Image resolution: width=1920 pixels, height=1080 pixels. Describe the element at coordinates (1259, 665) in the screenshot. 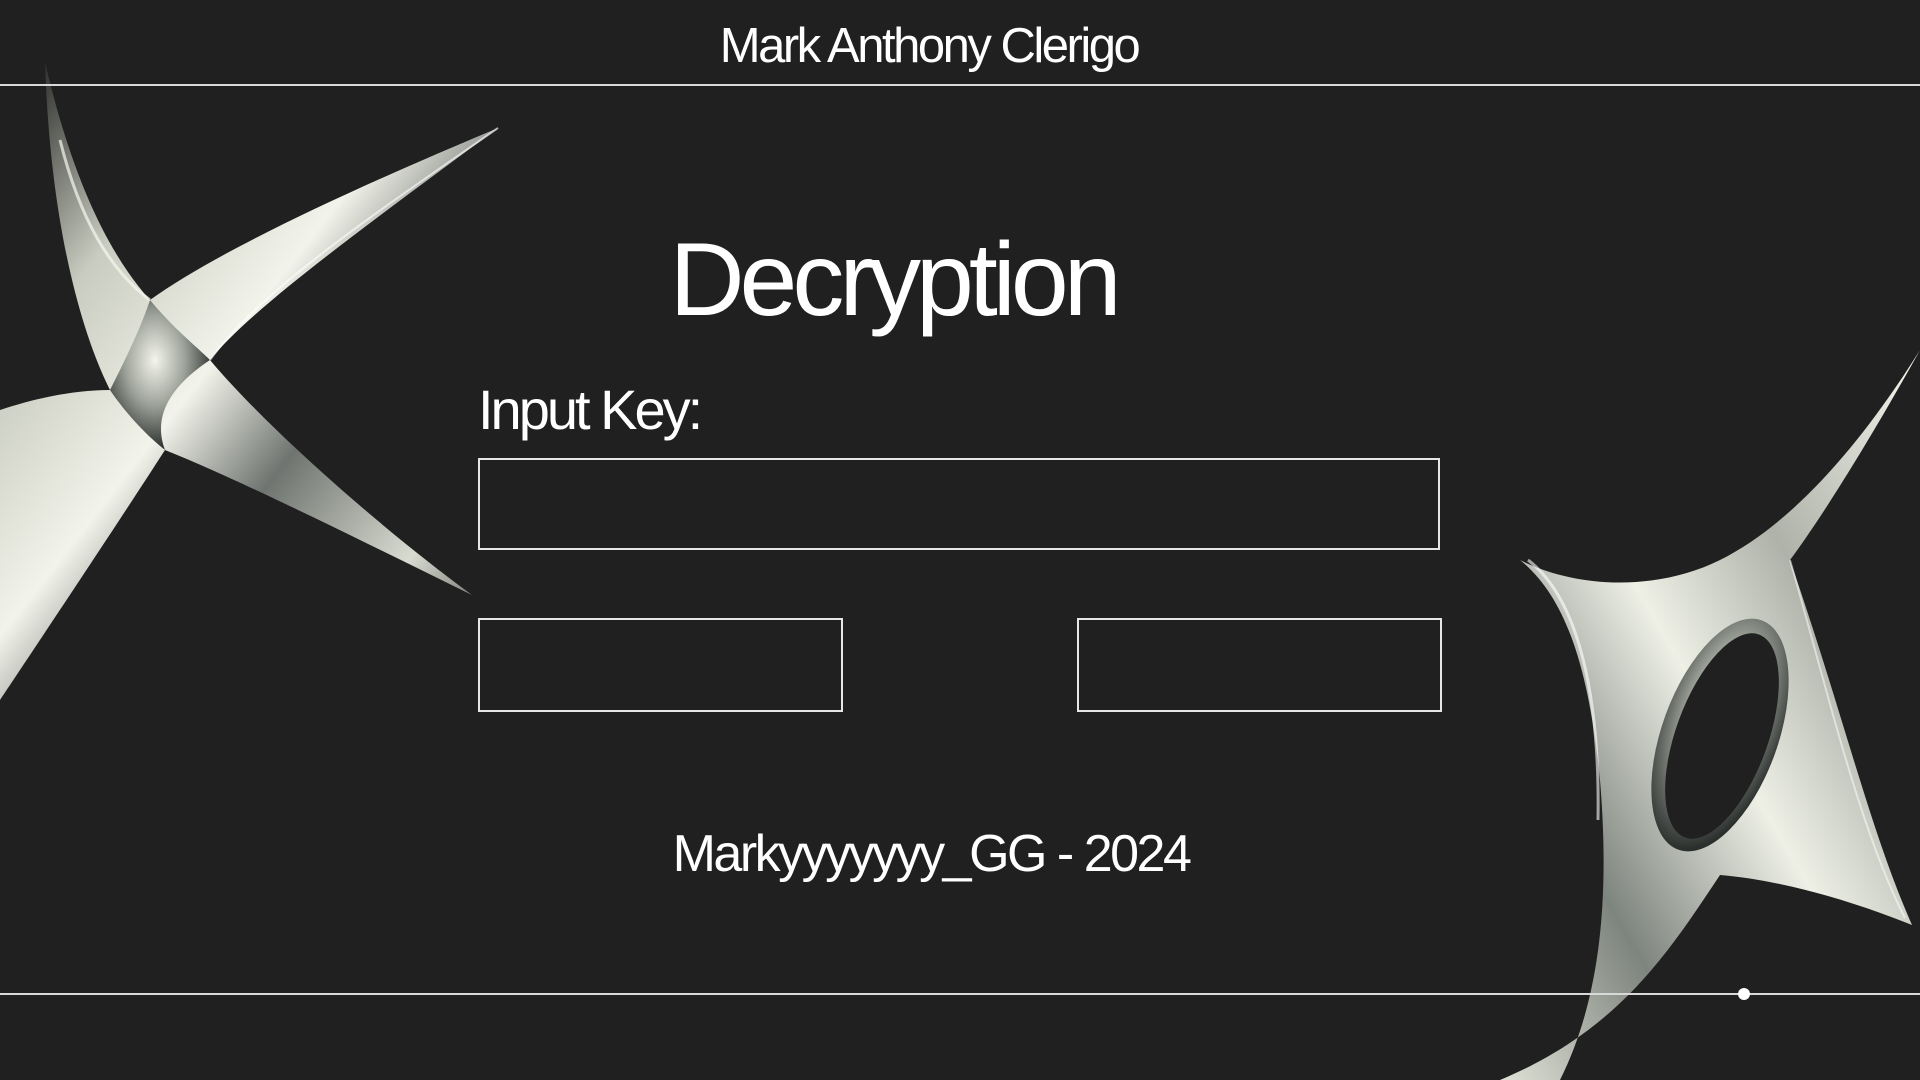

I see `right-action-button` at that location.